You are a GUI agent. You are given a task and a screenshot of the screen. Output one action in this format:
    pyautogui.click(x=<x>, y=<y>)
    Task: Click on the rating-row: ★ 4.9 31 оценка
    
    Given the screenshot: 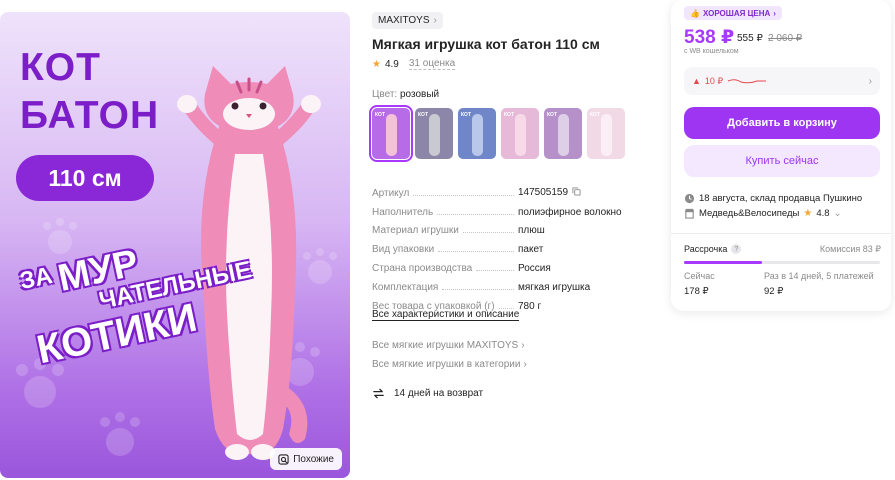 What is the action you would take?
    pyautogui.click(x=414, y=64)
    